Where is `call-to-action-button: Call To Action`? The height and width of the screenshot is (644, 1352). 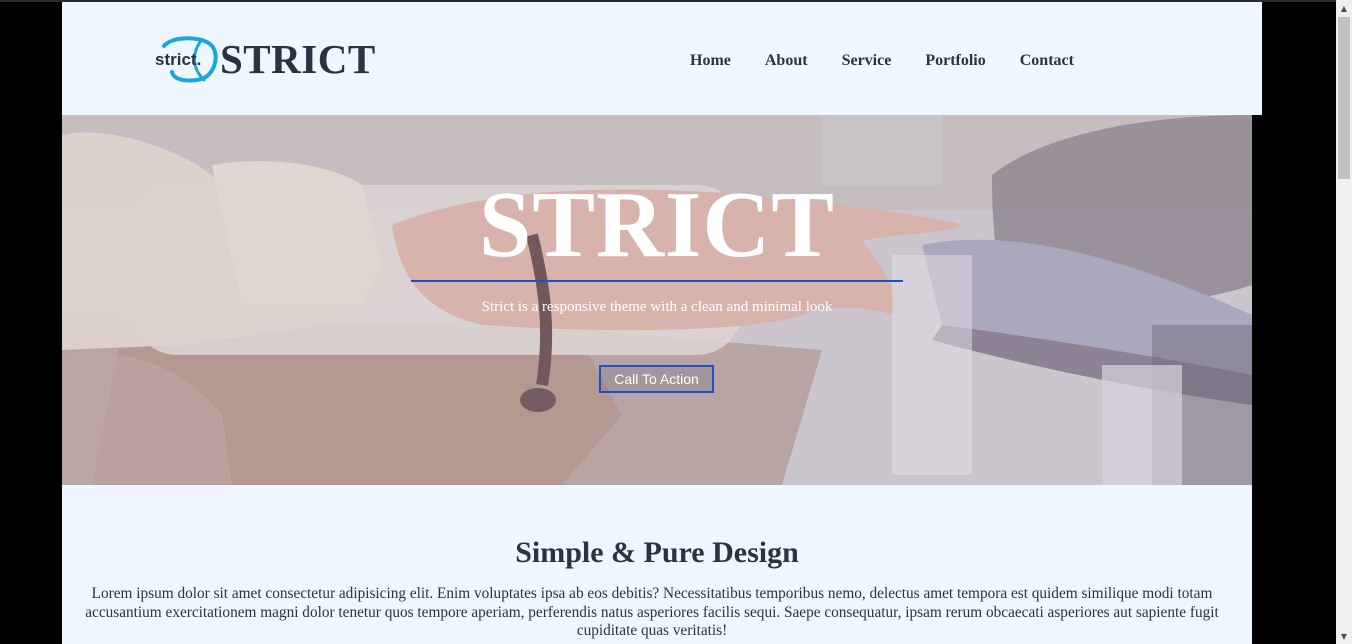 call-to-action-button: Call To Action is located at coordinates (656, 379).